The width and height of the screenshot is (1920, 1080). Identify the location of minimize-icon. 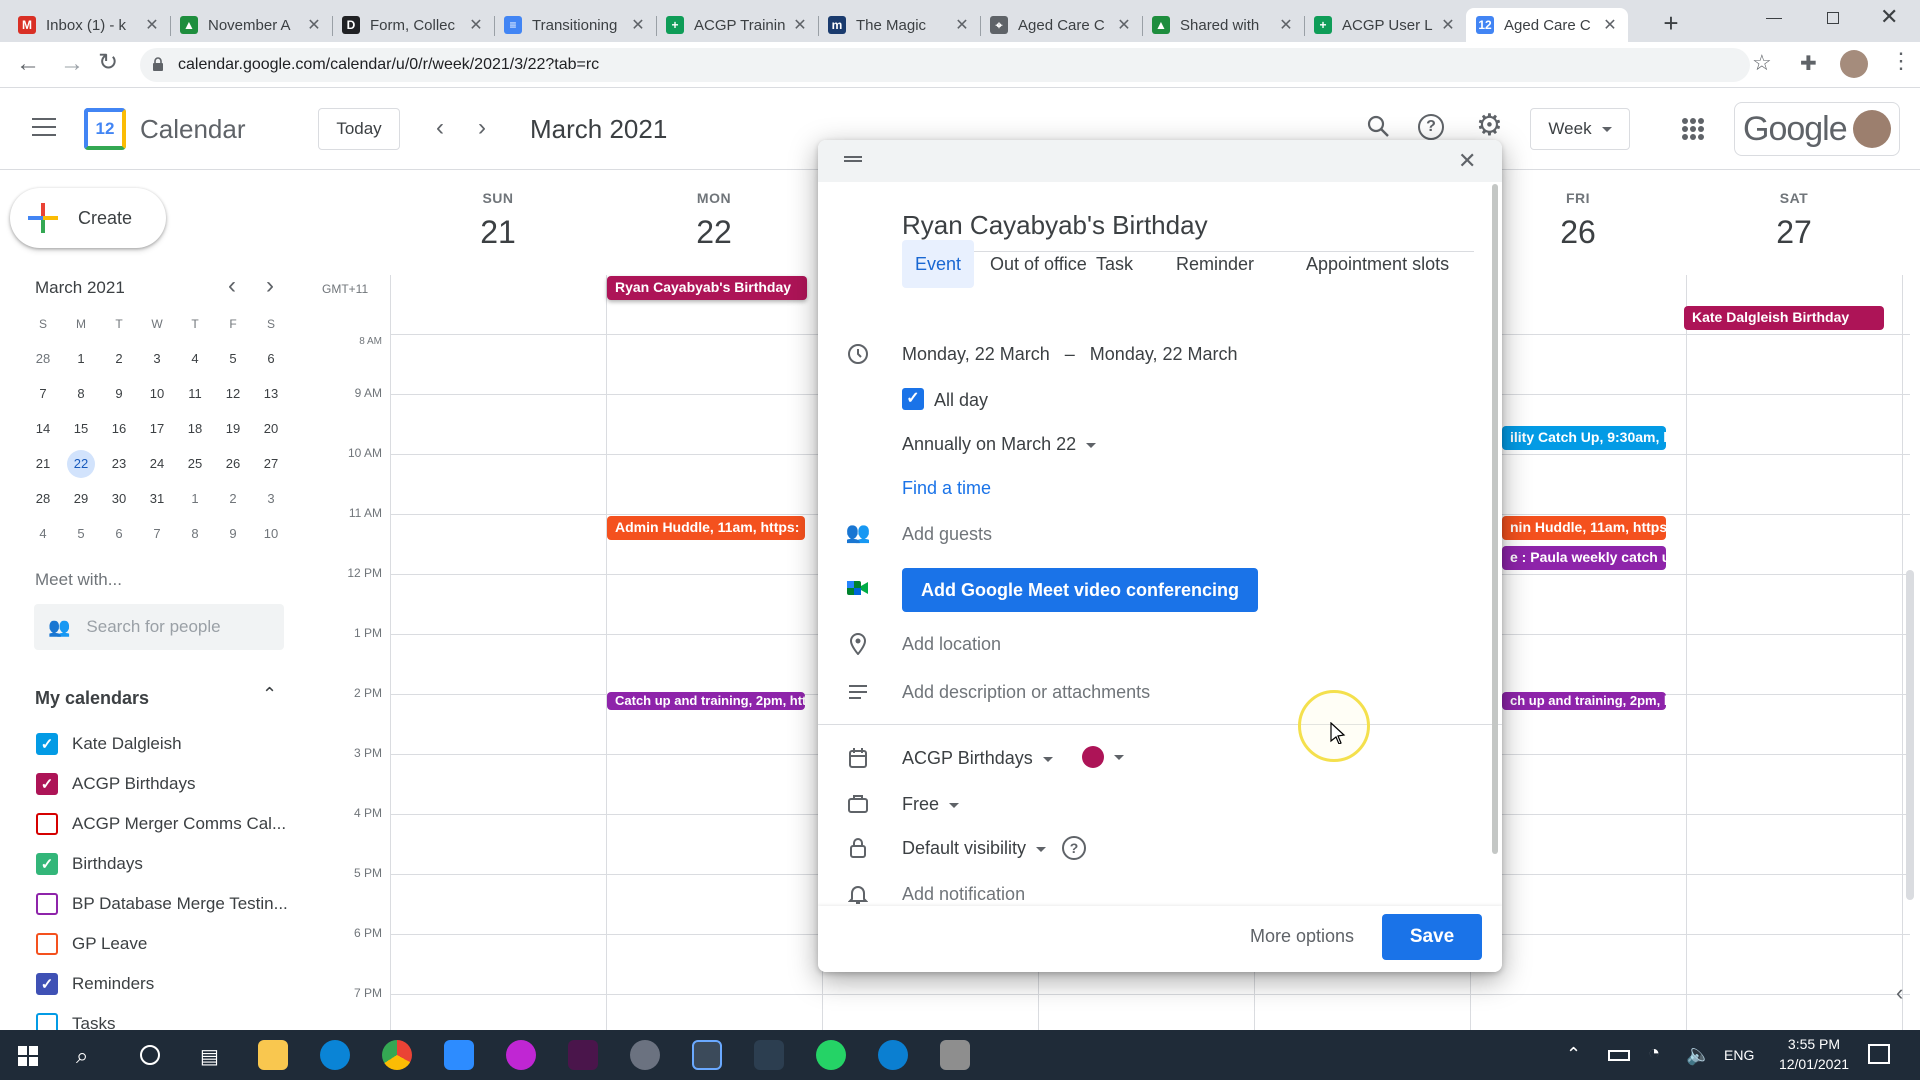
(1774, 18).